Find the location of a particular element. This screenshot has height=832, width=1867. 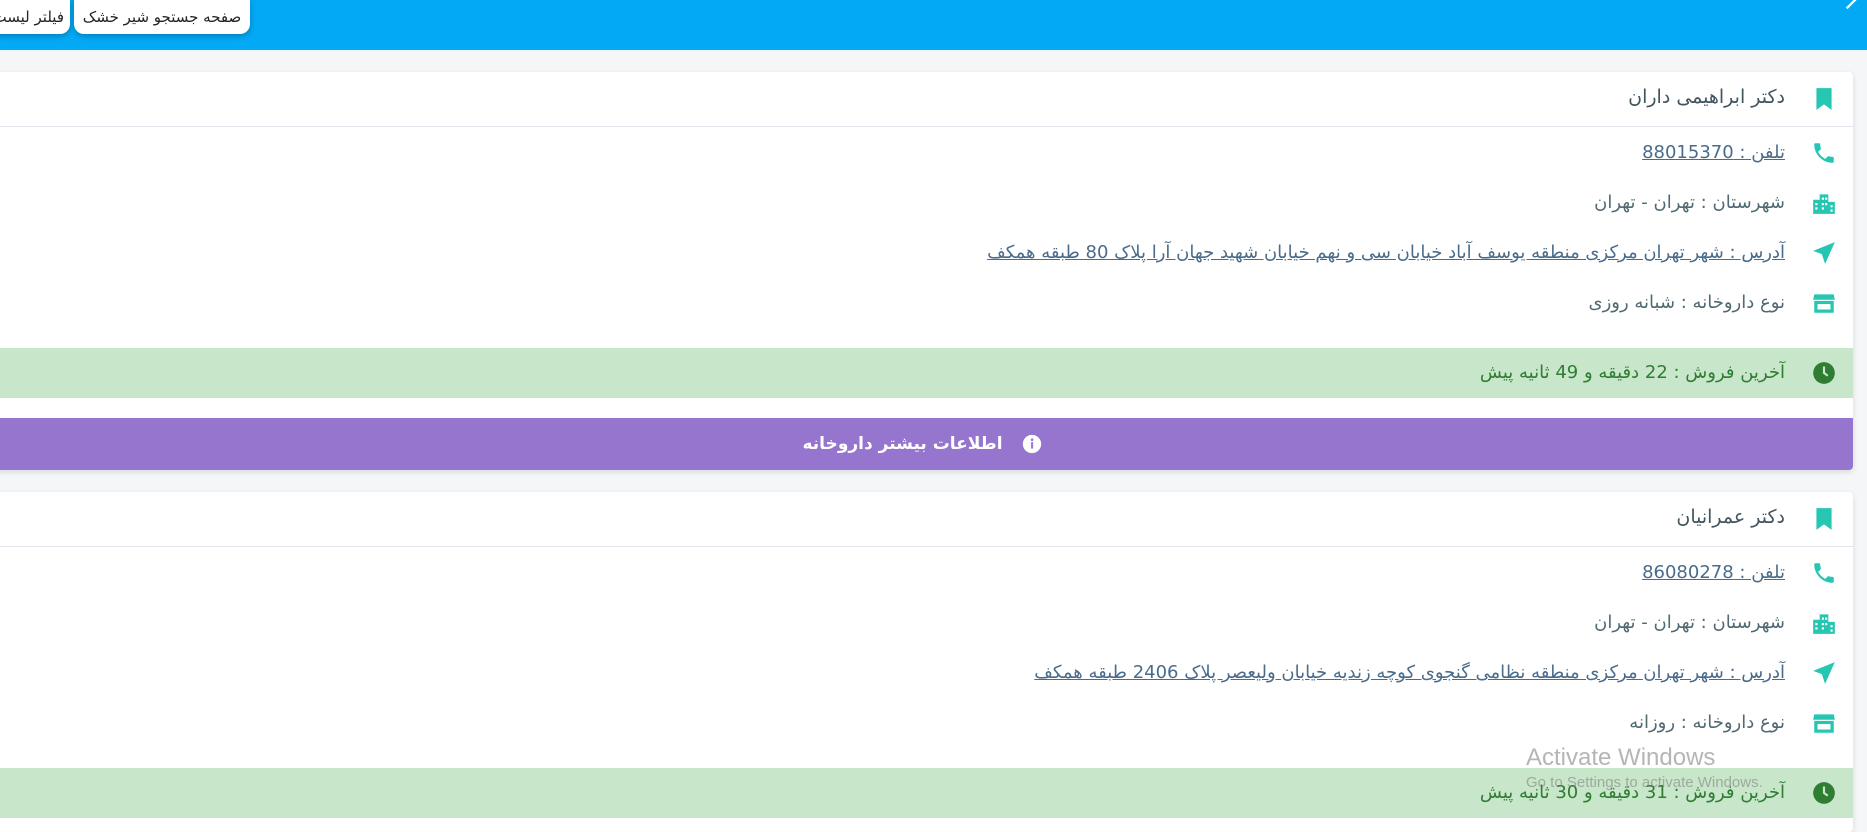

pharmacy-type: نوع داروخانه : روزانه is located at coordinates (1707, 722).